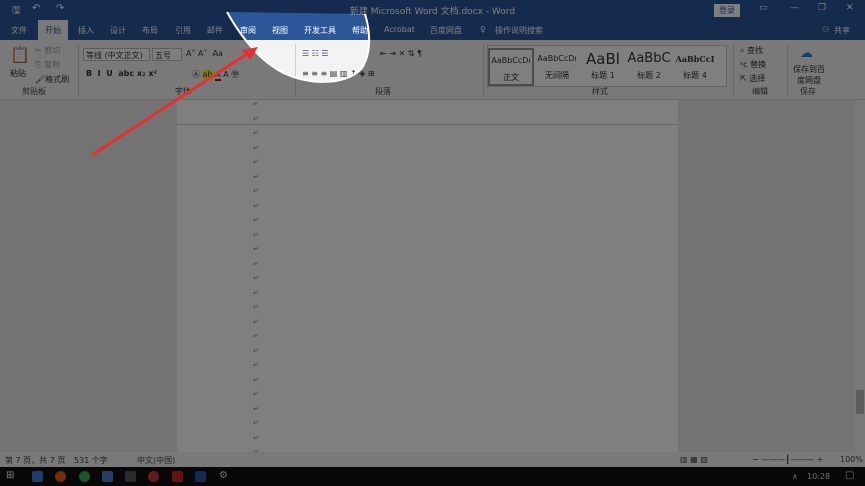 This screenshot has width=865, height=486. What do you see at coordinates (177, 476) in the screenshot?
I see `pdf-icon` at bounding box center [177, 476].